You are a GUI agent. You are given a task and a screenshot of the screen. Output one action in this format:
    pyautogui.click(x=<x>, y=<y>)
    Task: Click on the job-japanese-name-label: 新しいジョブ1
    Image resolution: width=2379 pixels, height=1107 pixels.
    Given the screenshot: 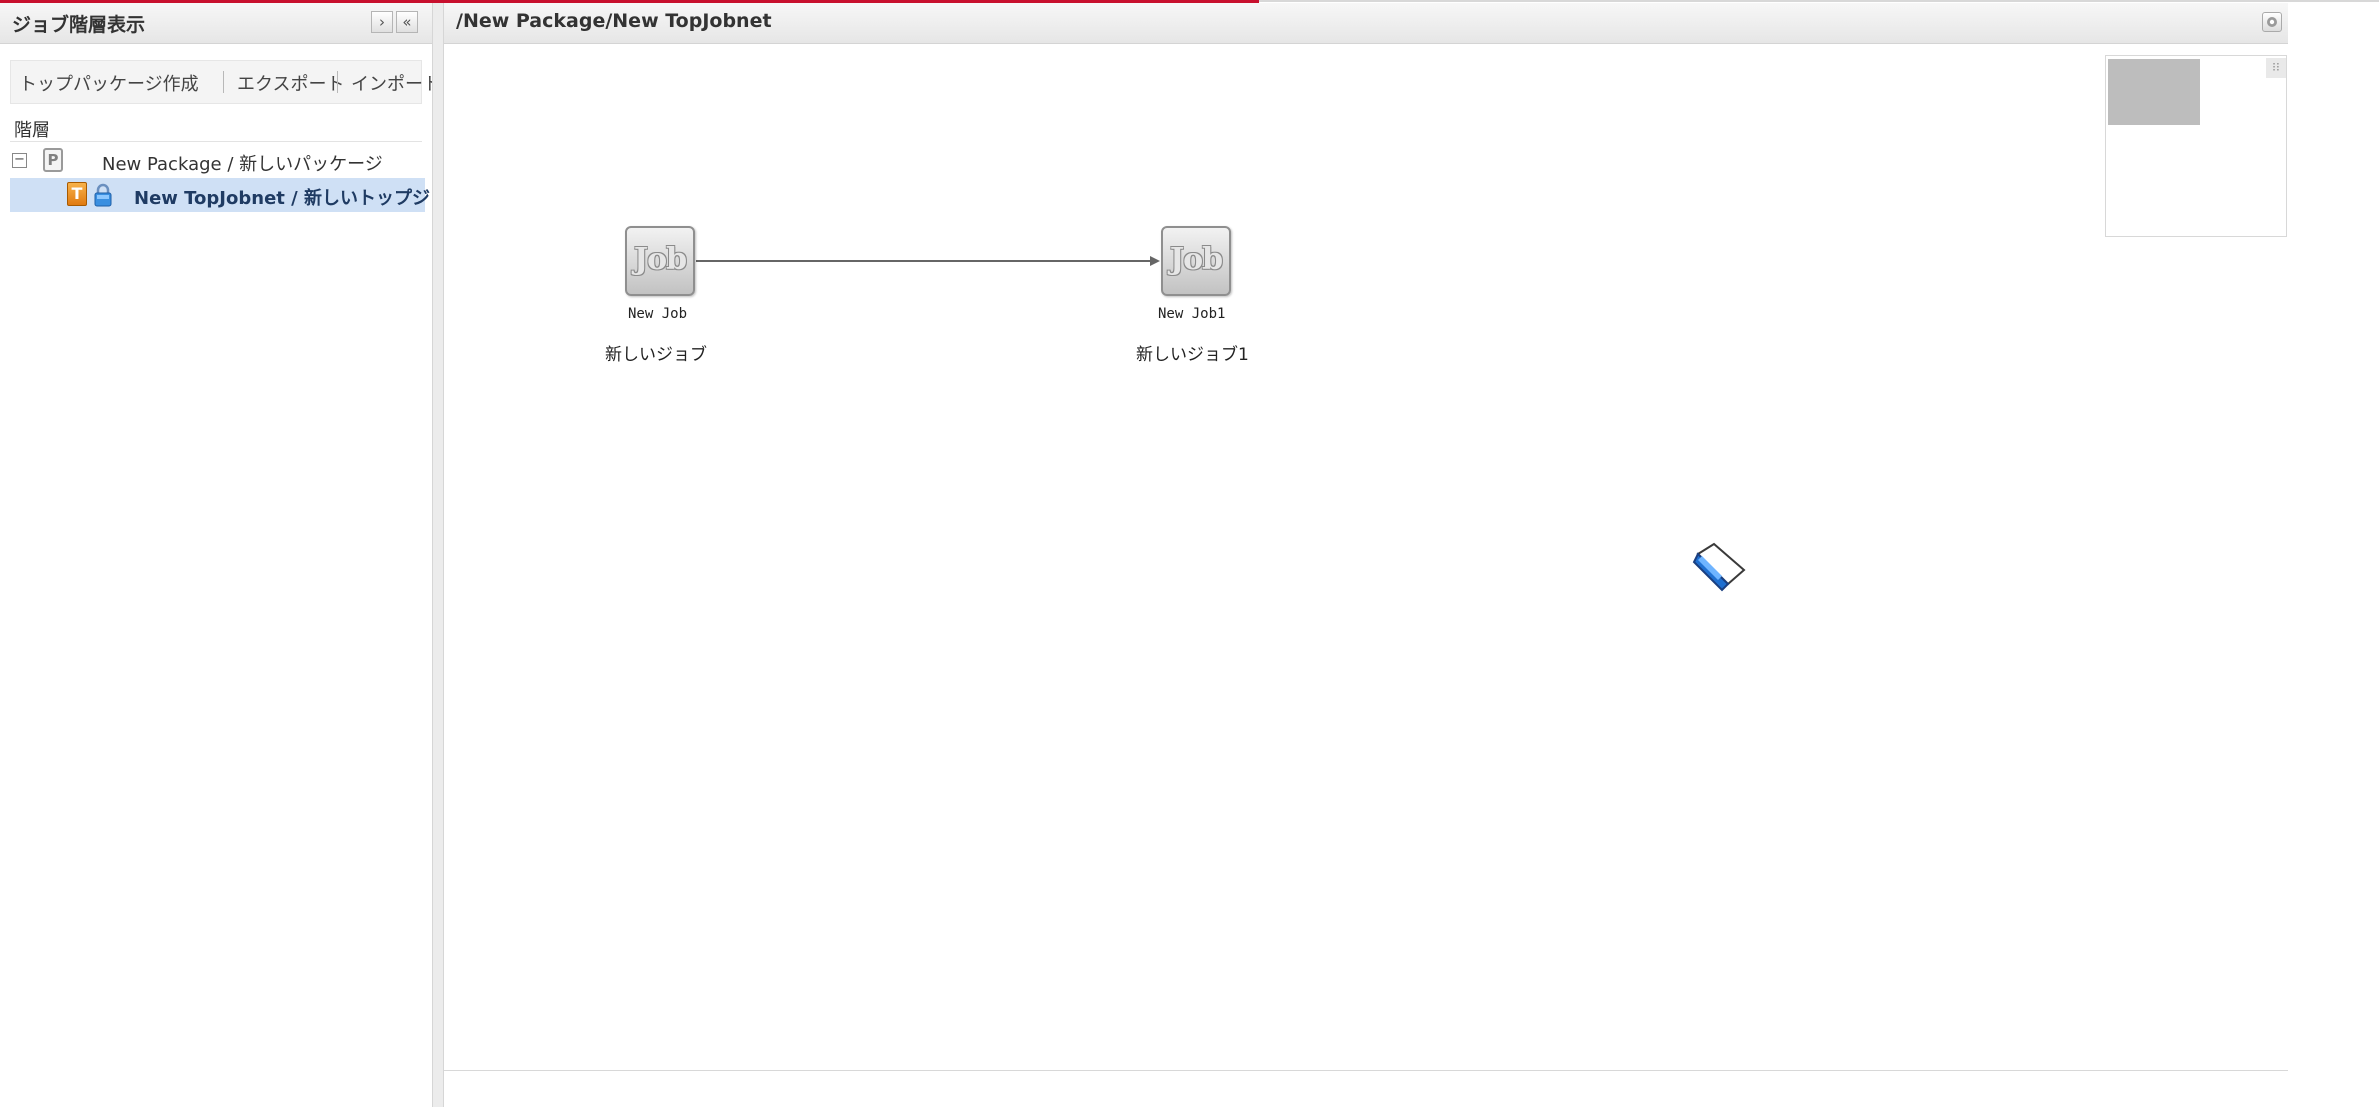 What is the action you would take?
    pyautogui.click(x=1192, y=355)
    